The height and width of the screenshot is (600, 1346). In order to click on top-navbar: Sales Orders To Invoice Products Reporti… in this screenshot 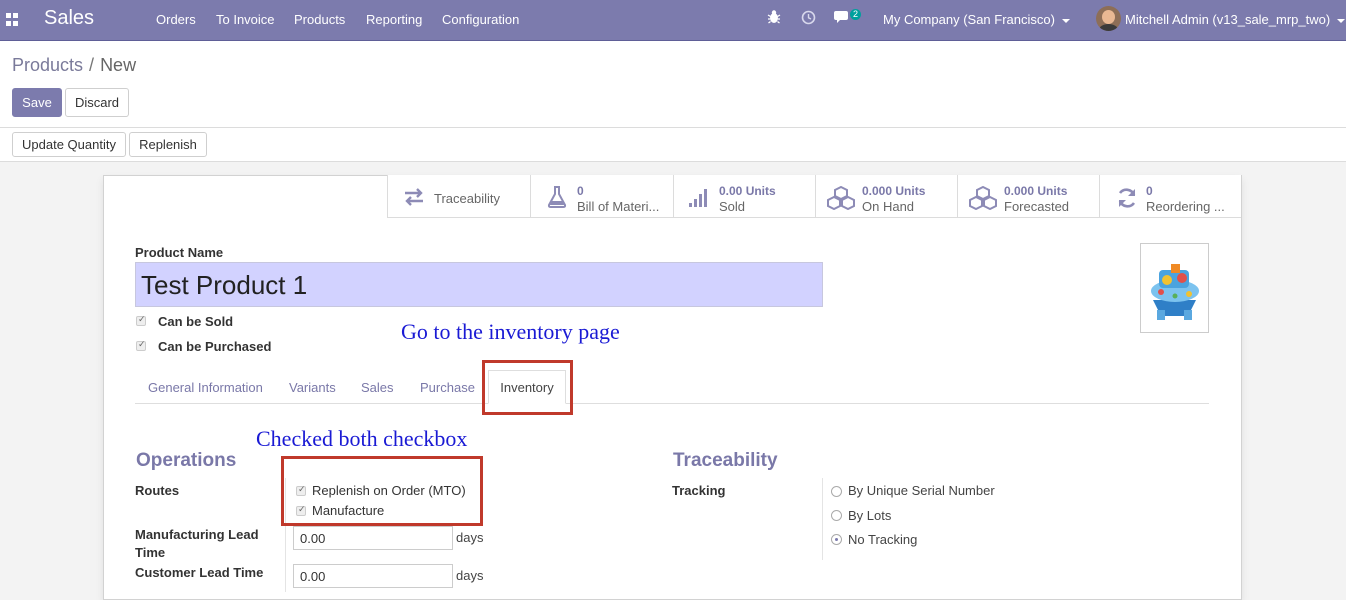, I will do `click(673, 20)`.